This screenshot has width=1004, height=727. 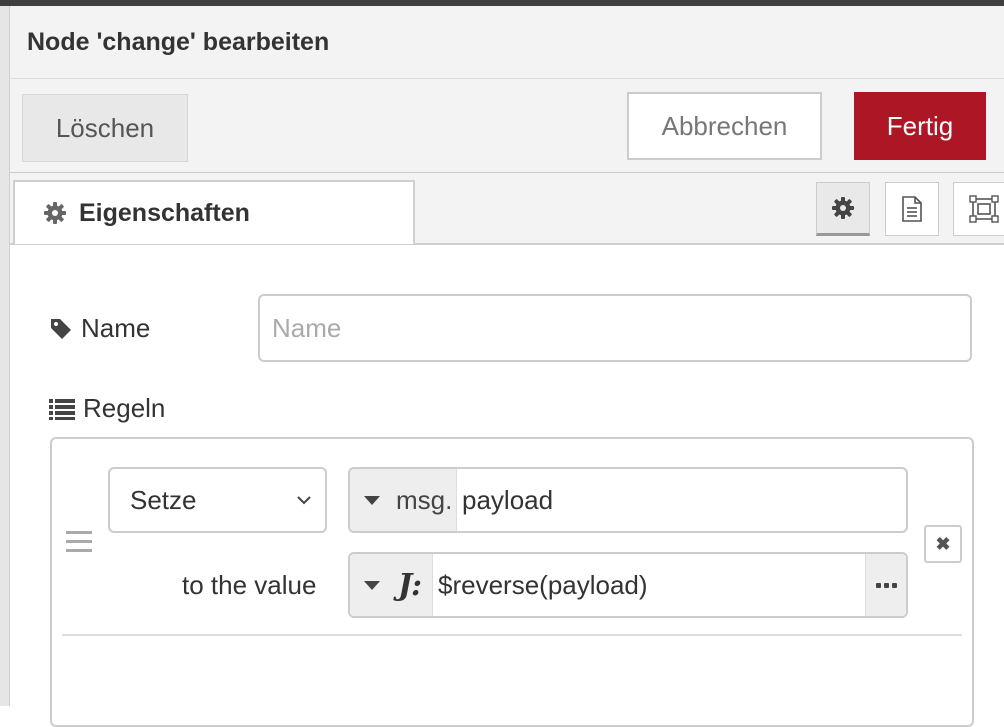 I want to click on document-icon, so click(x=912, y=209).